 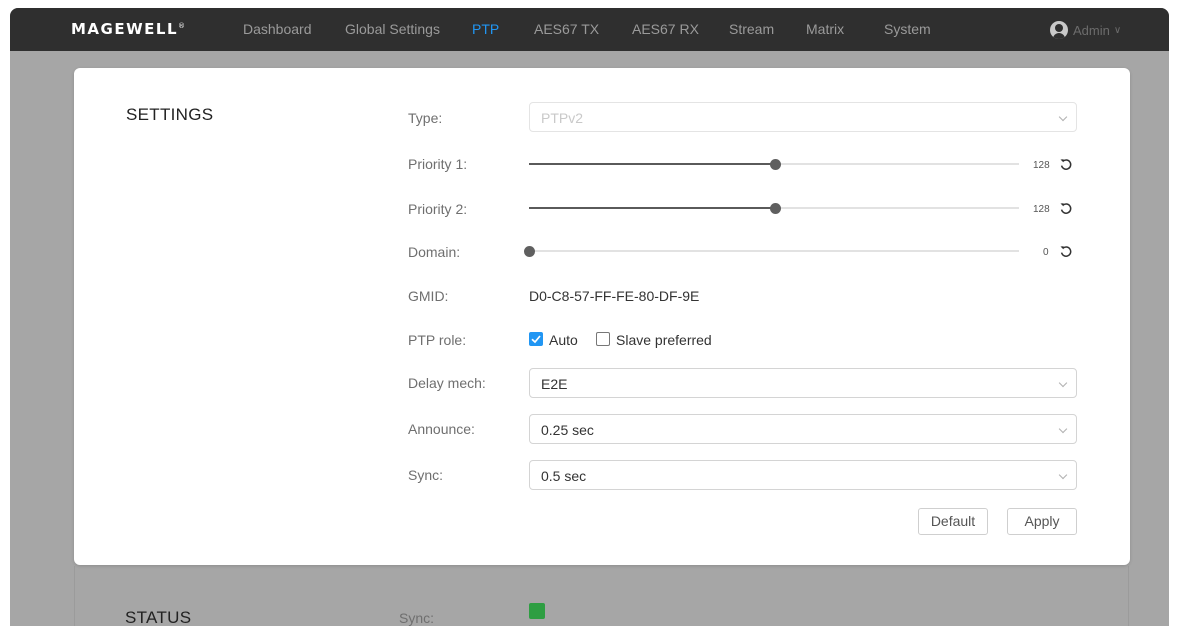 What do you see at coordinates (425, 118) in the screenshot?
I see `type-label: Type:` at bounding box center [425, 118].